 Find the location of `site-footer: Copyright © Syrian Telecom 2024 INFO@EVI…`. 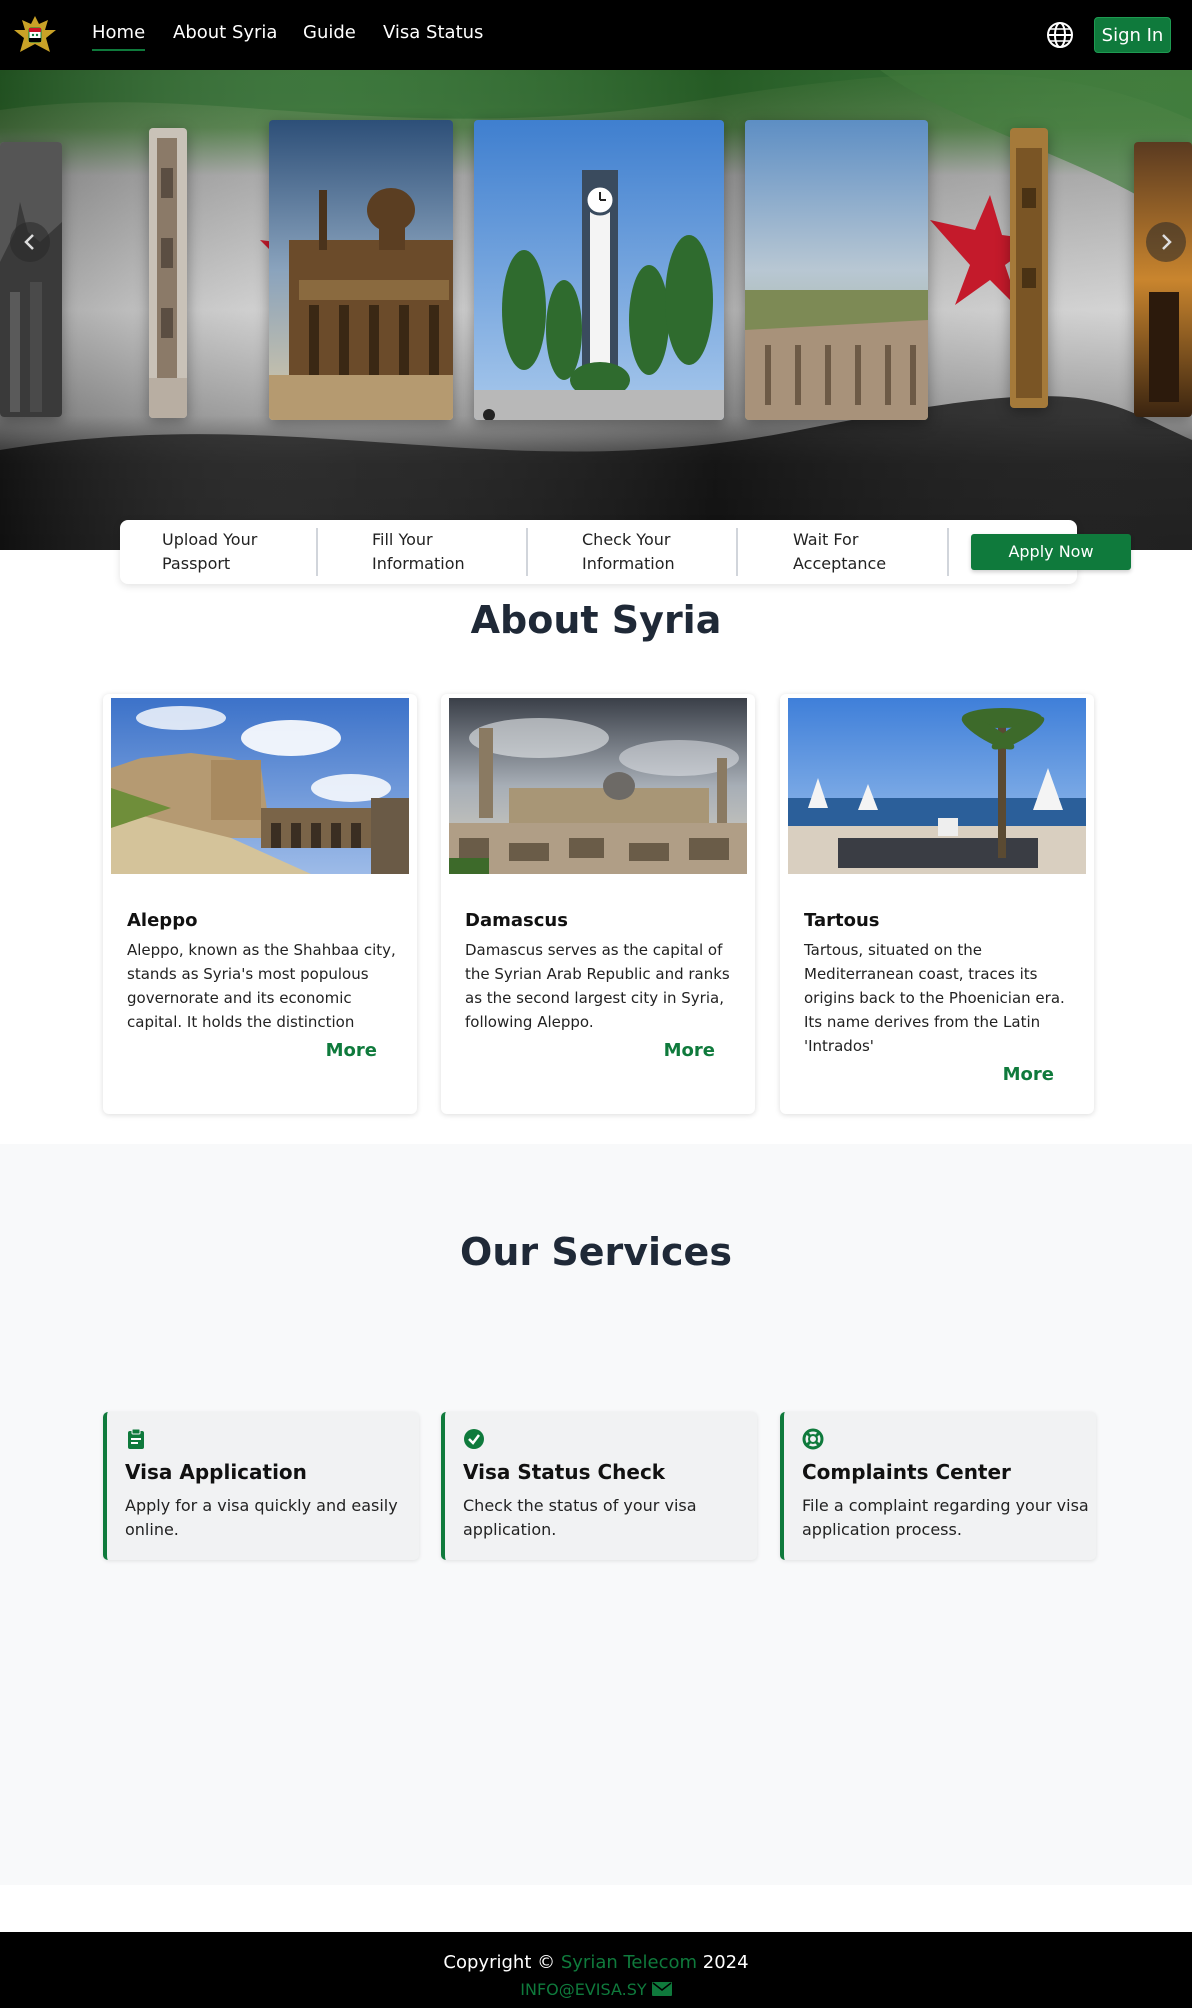

site-footer: Copyright © Syrian Telecom 2024 INFO@EVI… is located at coordinates (596, 1970).